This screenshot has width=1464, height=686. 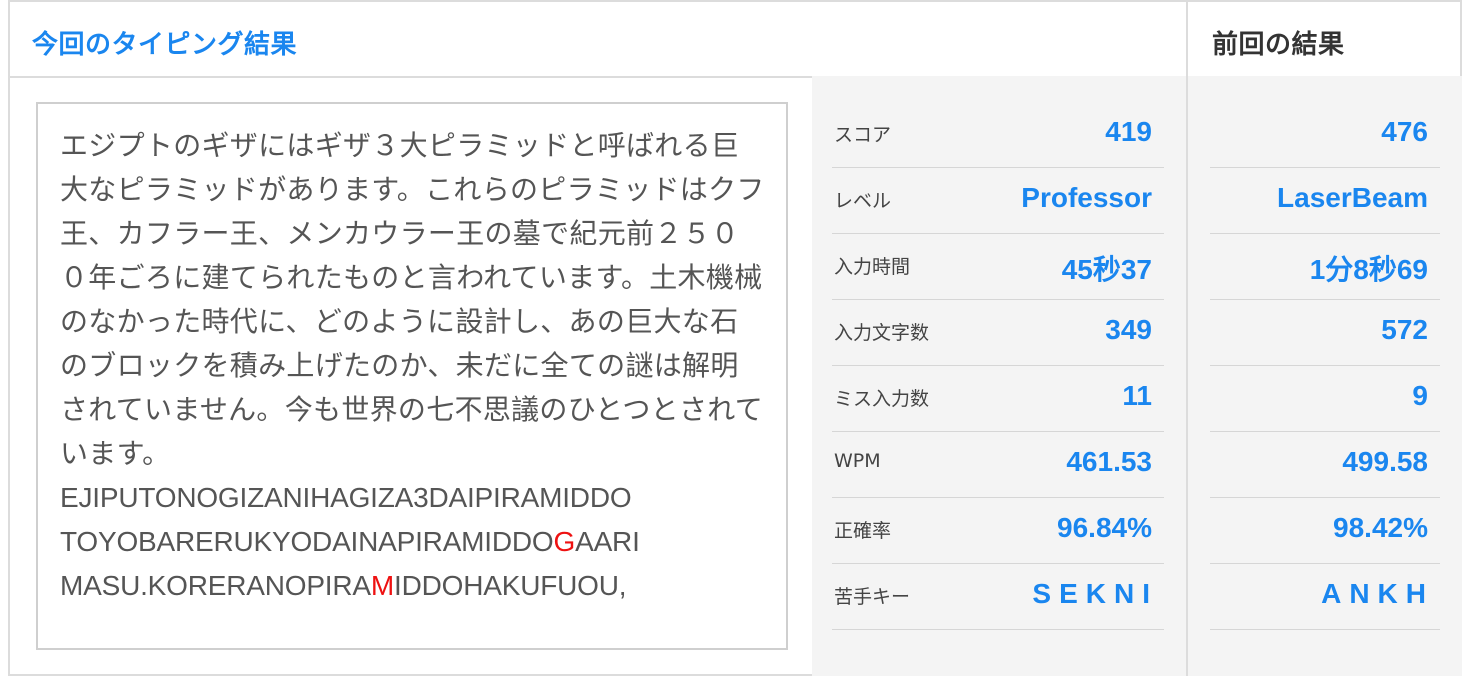 I want to click on romaji-text: EJIPUTONOGIZANIHAGIZA3DAIPIRAMIDDO, so click(x=346, y=497).